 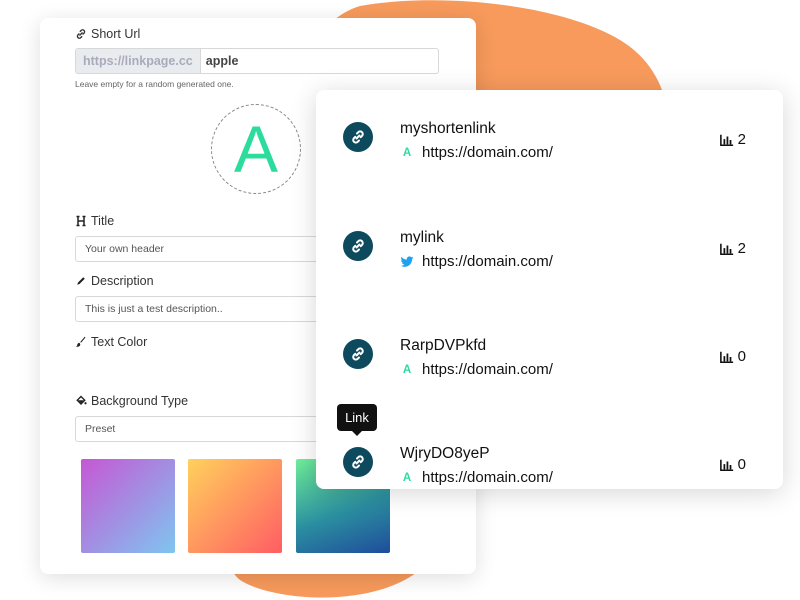 I want to click on link-item: RarpDVPkfd A https://domain.com/ 0, so click(x=549, y=347).